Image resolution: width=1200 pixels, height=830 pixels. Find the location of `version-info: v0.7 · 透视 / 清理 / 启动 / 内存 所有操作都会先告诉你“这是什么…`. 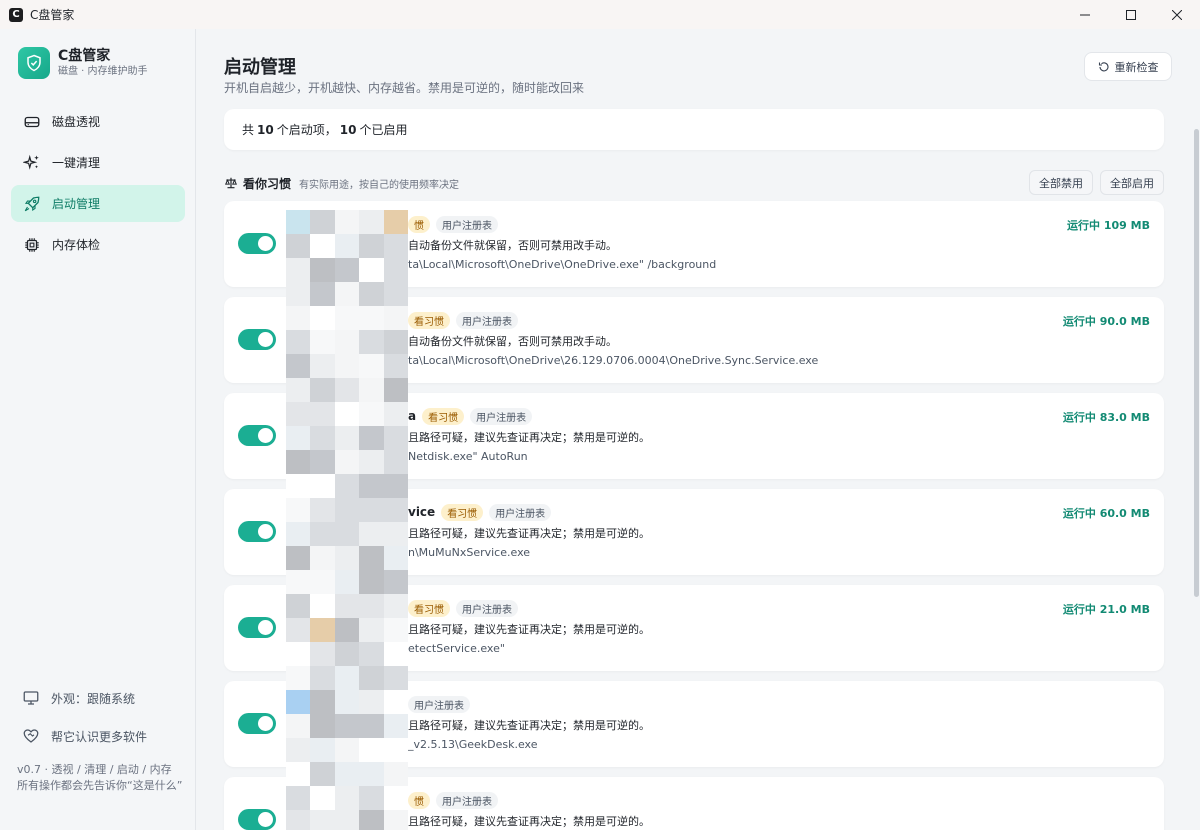

version-info: v0.7 · 透视 / 清理 / 启动 / 内存 所有操作都会先告诉你“这是什么… is located at coordinates (102, 778).